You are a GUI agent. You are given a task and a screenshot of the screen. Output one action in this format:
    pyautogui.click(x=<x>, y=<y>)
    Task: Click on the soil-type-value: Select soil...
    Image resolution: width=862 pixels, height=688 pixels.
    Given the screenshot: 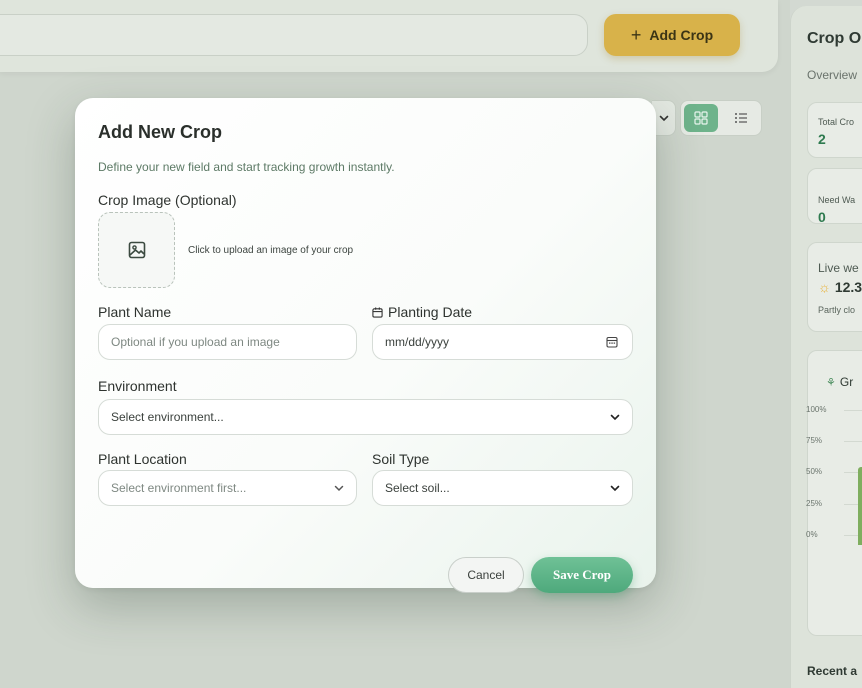 What is the action you would take?
    pyautogui.click(x=417, y=488)
    